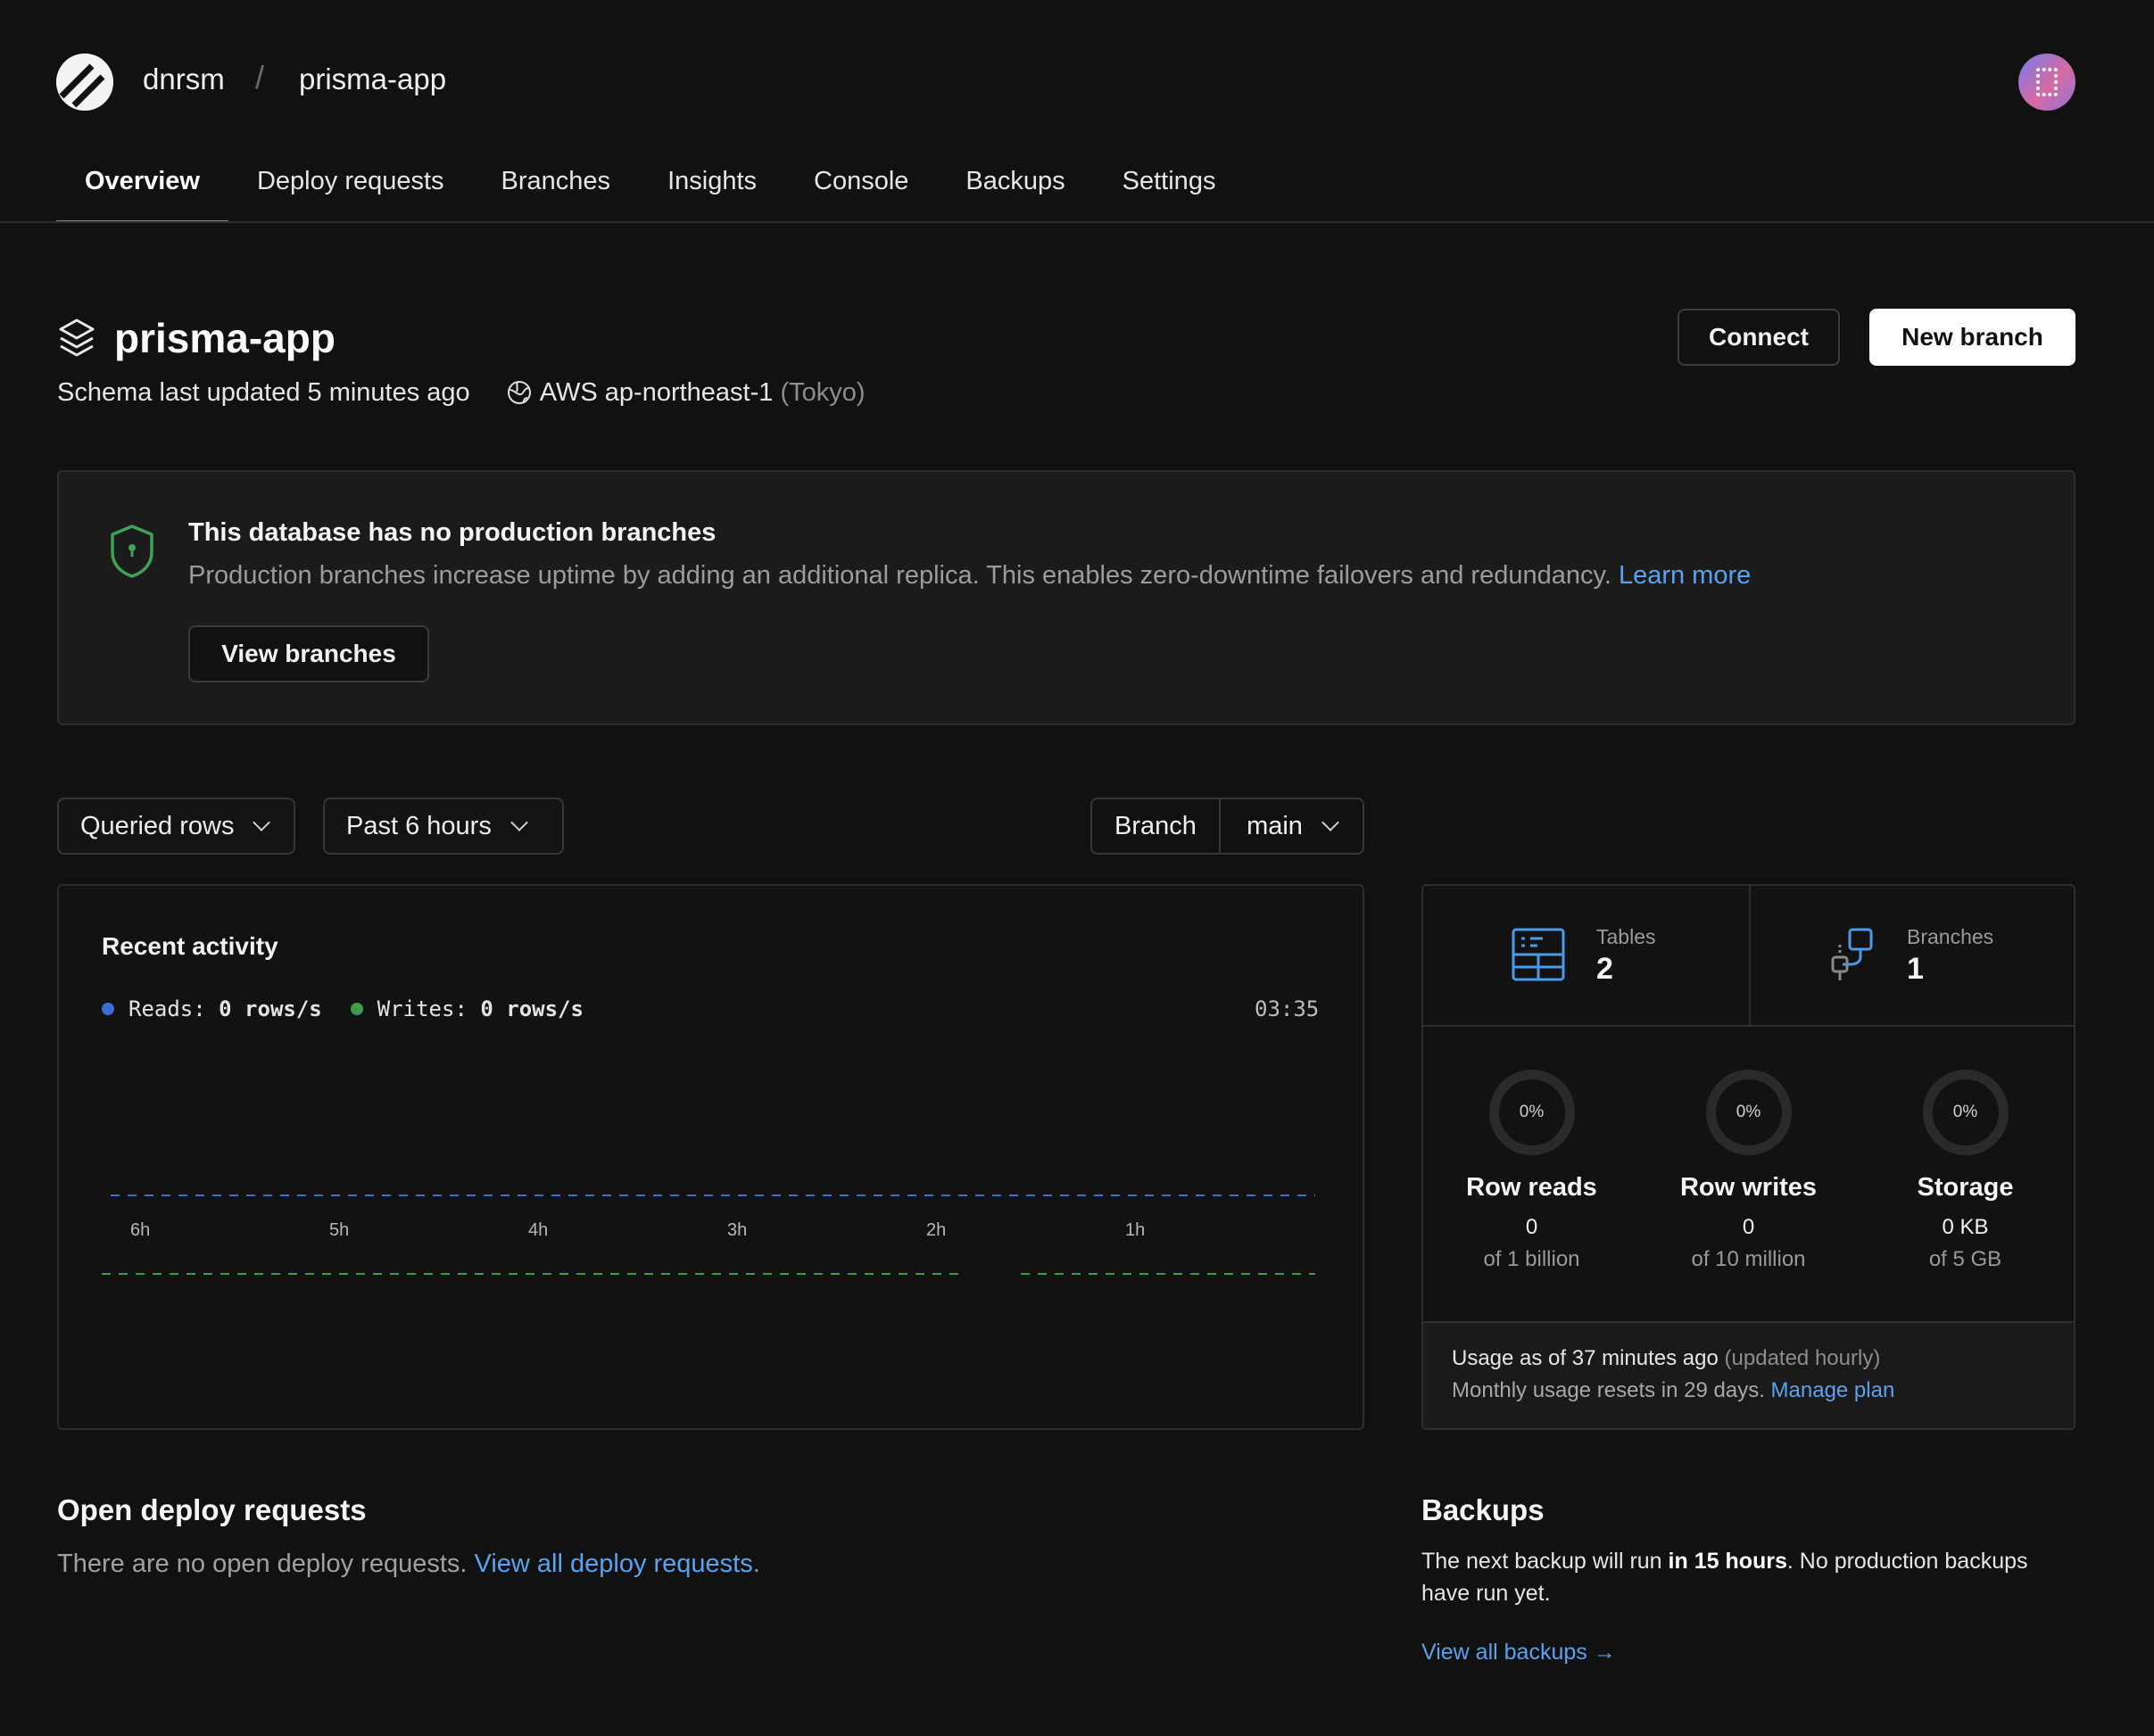 The width and height of the screenshot is (2154, 1736). I want to click on usage-label: Storage, so click(1966, 1187).